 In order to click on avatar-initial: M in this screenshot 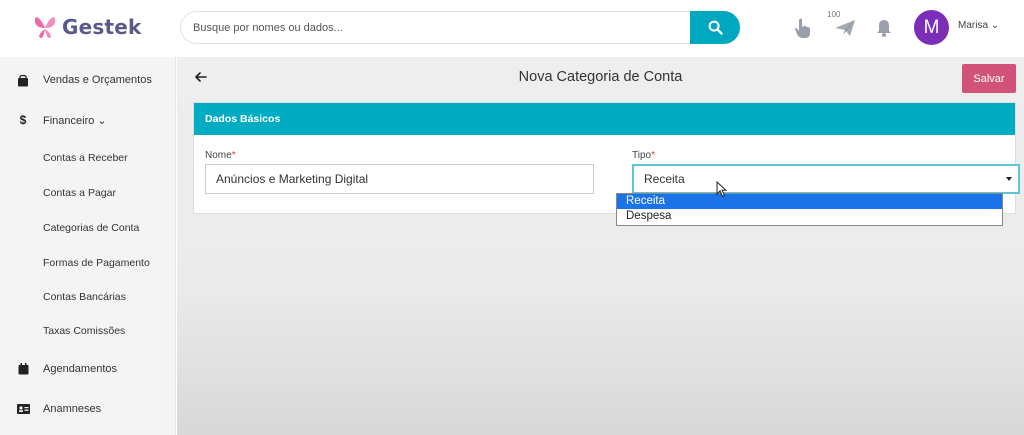, I will do `click(931, 27)`.